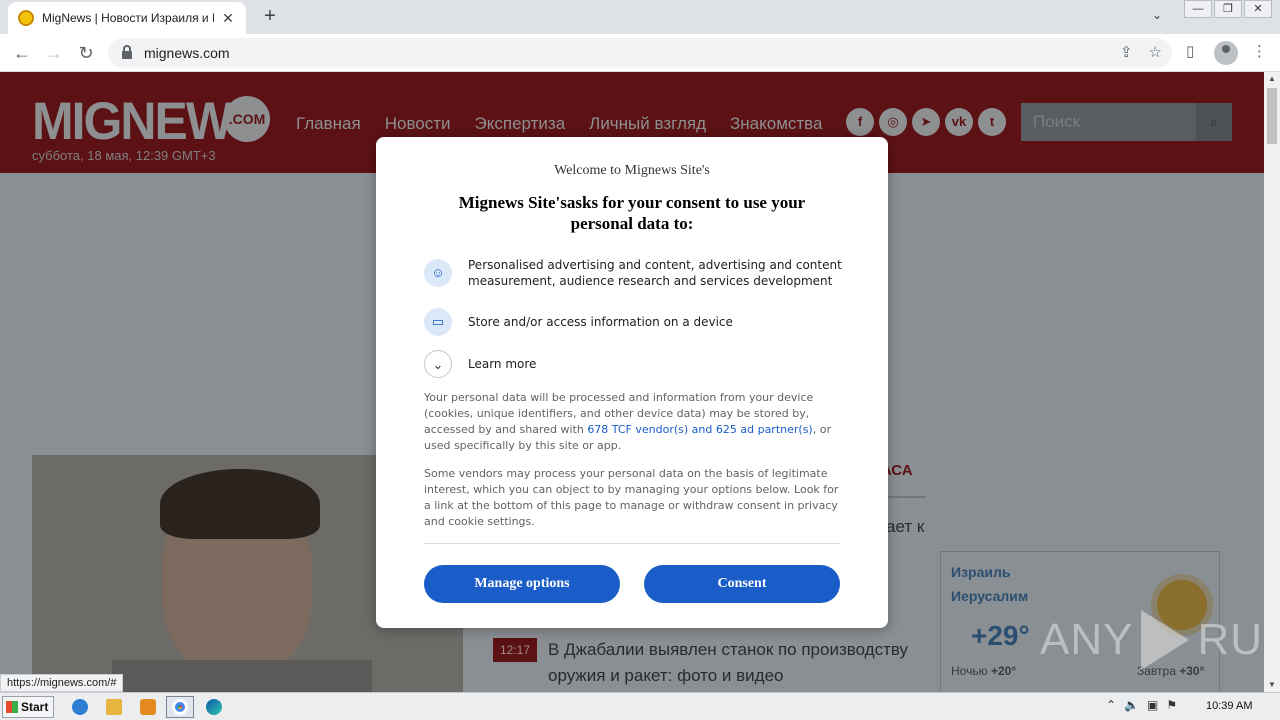 The height and width of the screenshot is (720, 1280). What do you see at coordinates (22, 53) in the screenshot?
I see `back-icon: ←` at bounding box center [22, 53].